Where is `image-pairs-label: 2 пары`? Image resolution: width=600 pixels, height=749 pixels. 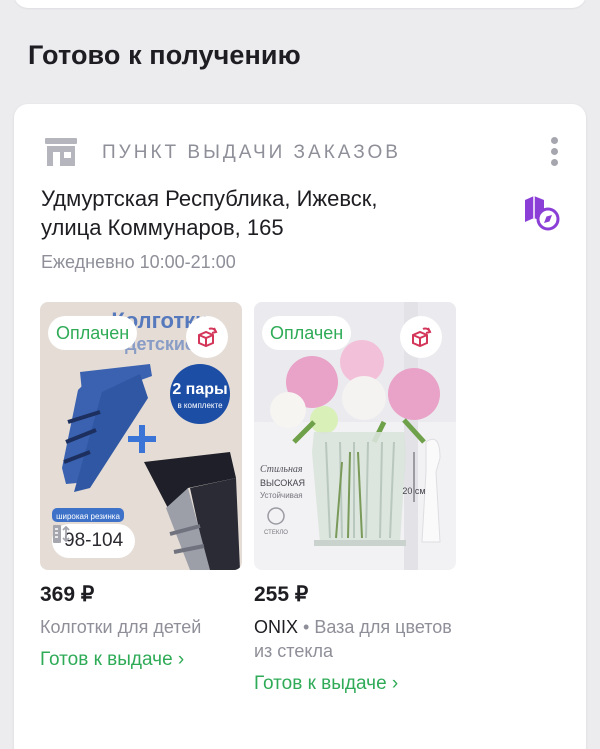 image-pairs-label: 2 пары is located at coordinates (199, 389).